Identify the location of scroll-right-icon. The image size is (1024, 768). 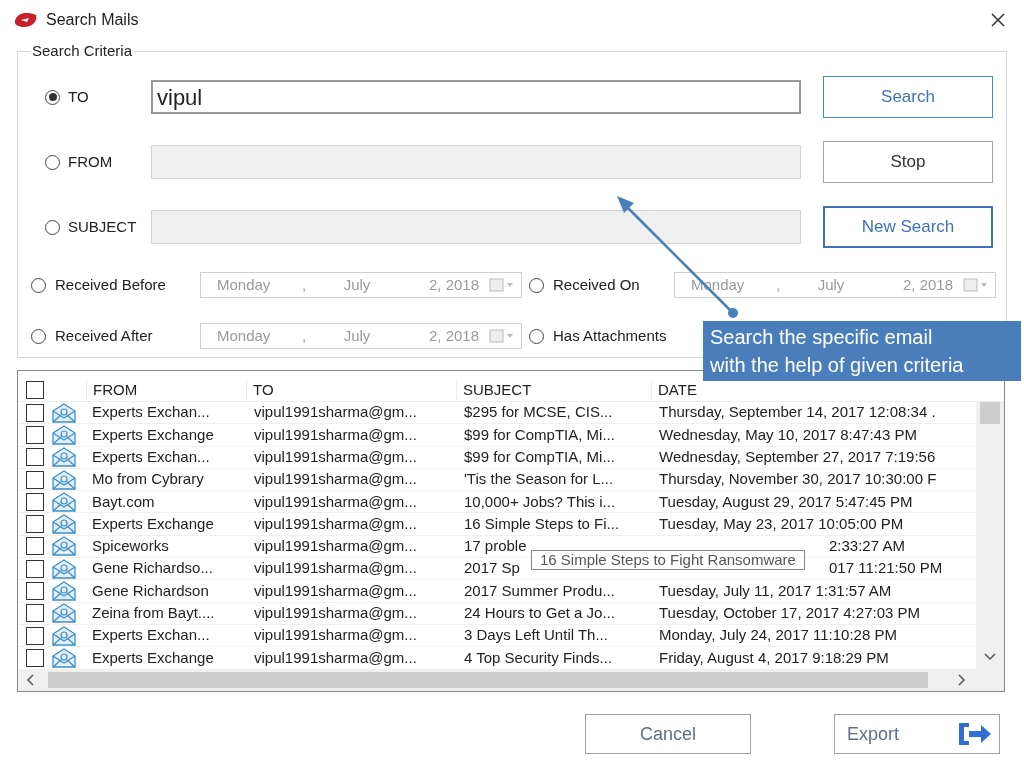
(962, 680).